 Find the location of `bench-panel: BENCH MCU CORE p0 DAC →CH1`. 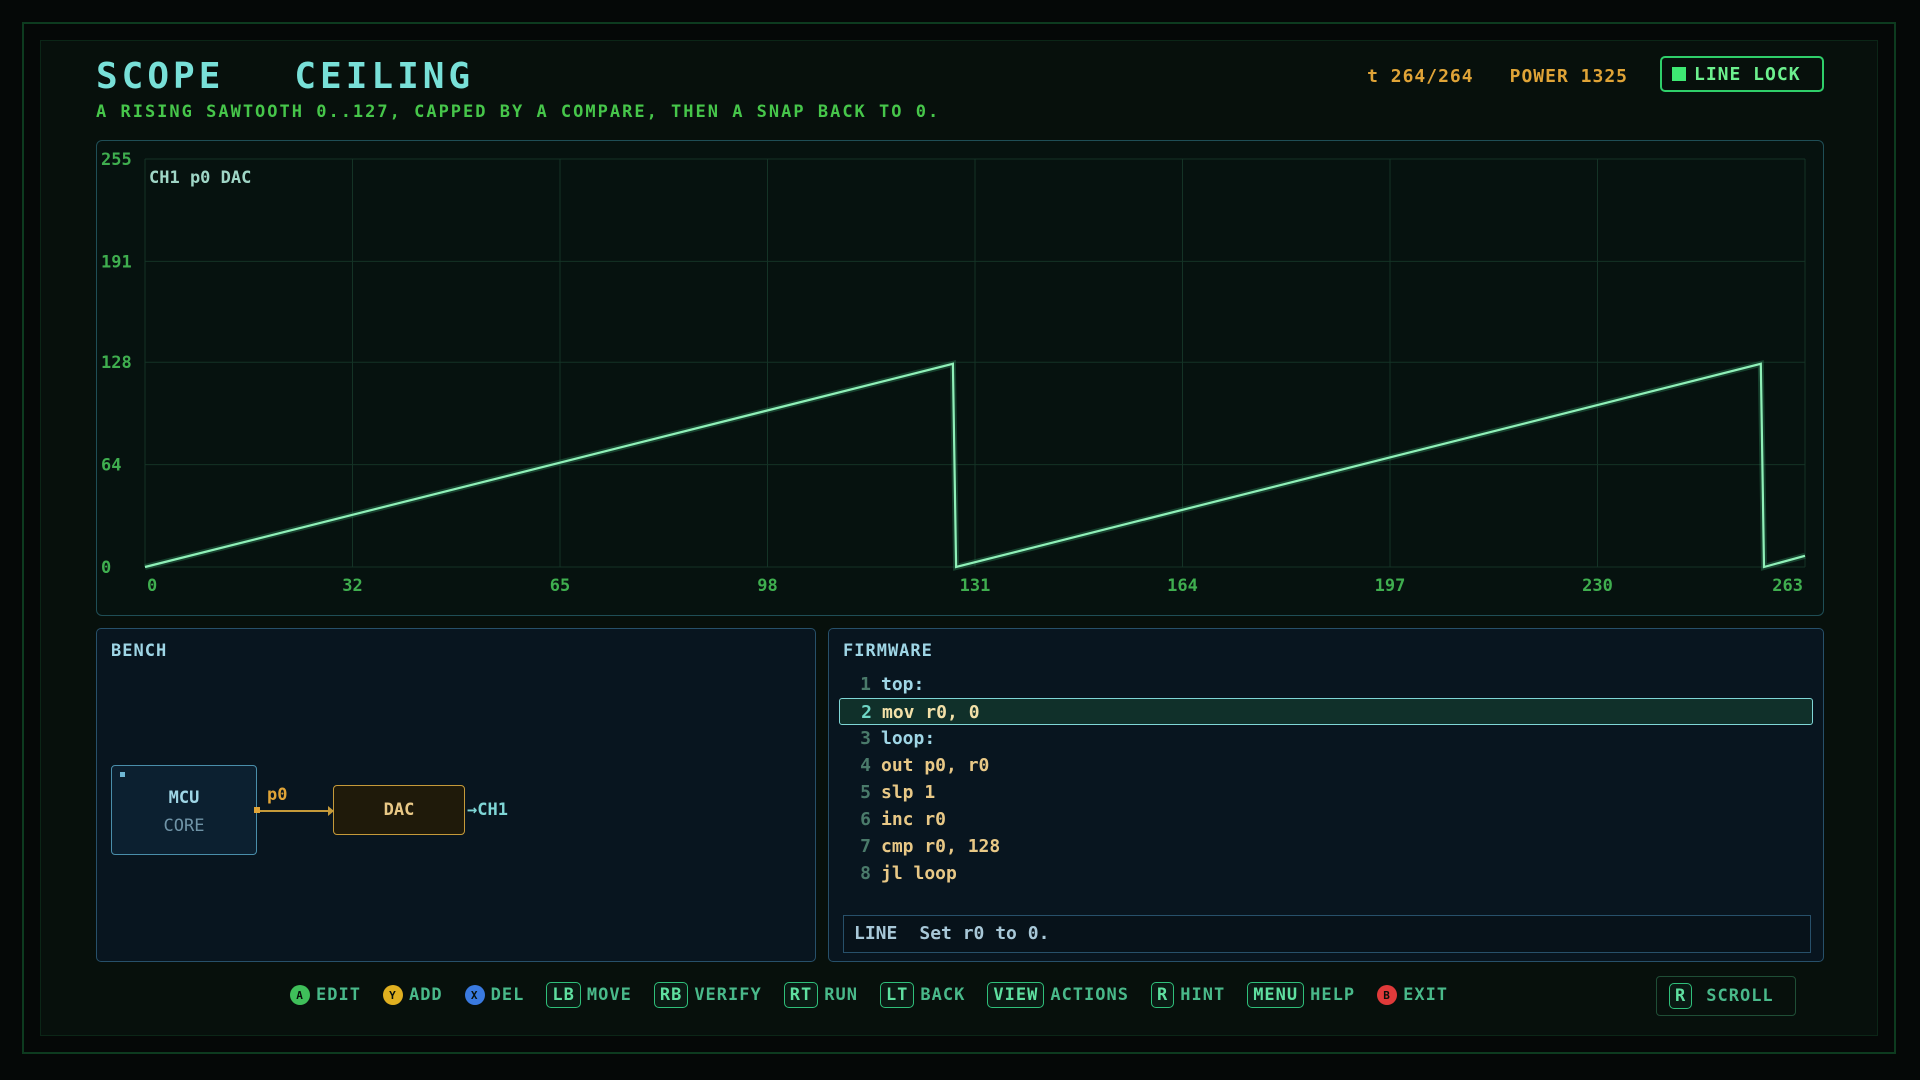

bench-panel: BENCH MCU CORE p0 DAC →CH1 is located at coordinates (456, 795).